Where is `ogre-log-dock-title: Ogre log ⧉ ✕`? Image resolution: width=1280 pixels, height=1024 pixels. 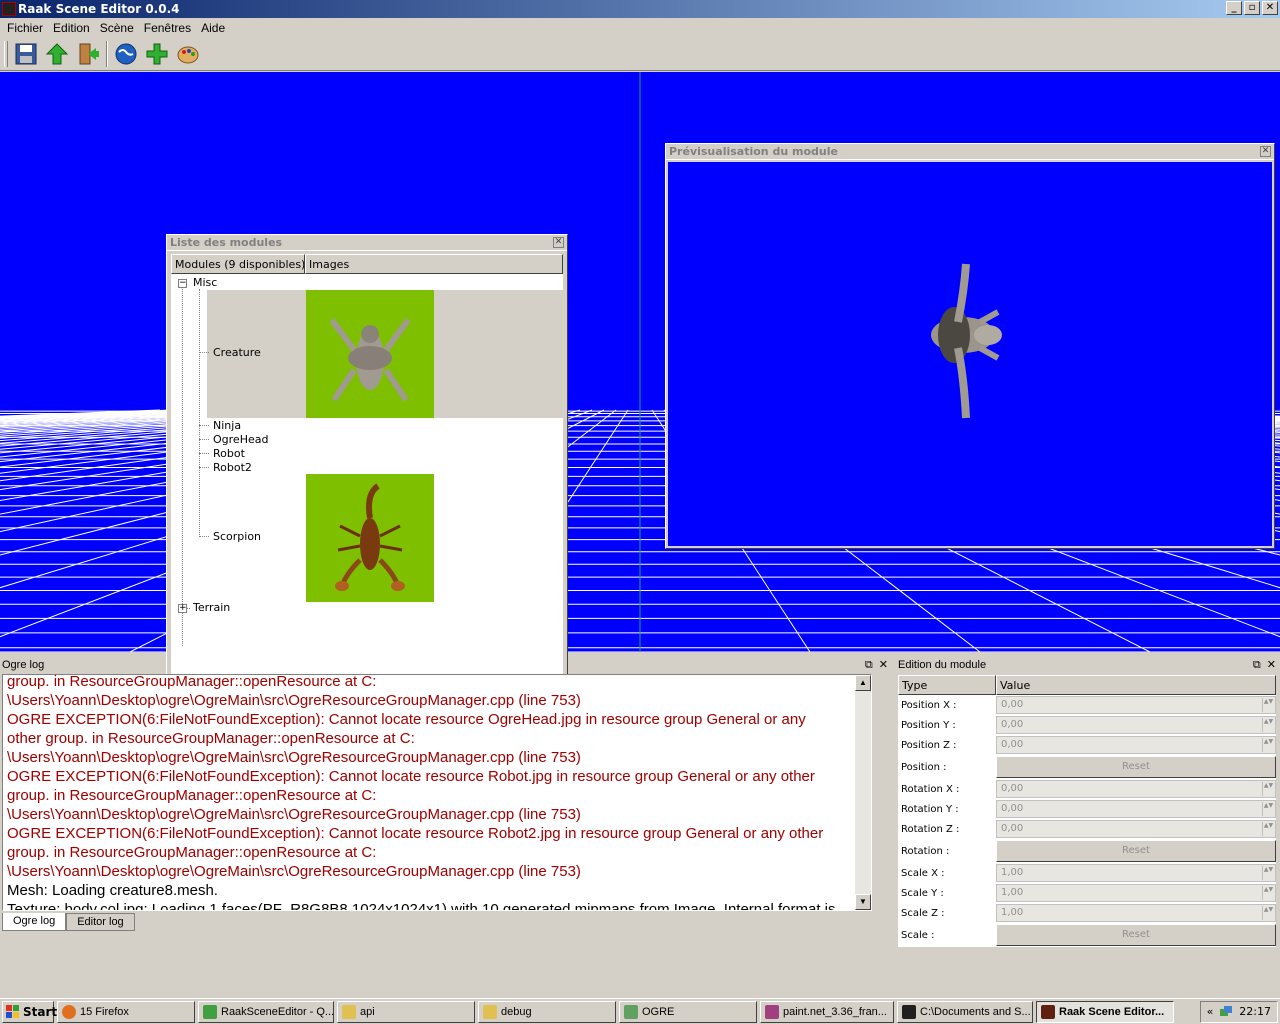
ogre-log-dock-title: Ogre log ⧉ ✕ is located at coordinates (446, 665).